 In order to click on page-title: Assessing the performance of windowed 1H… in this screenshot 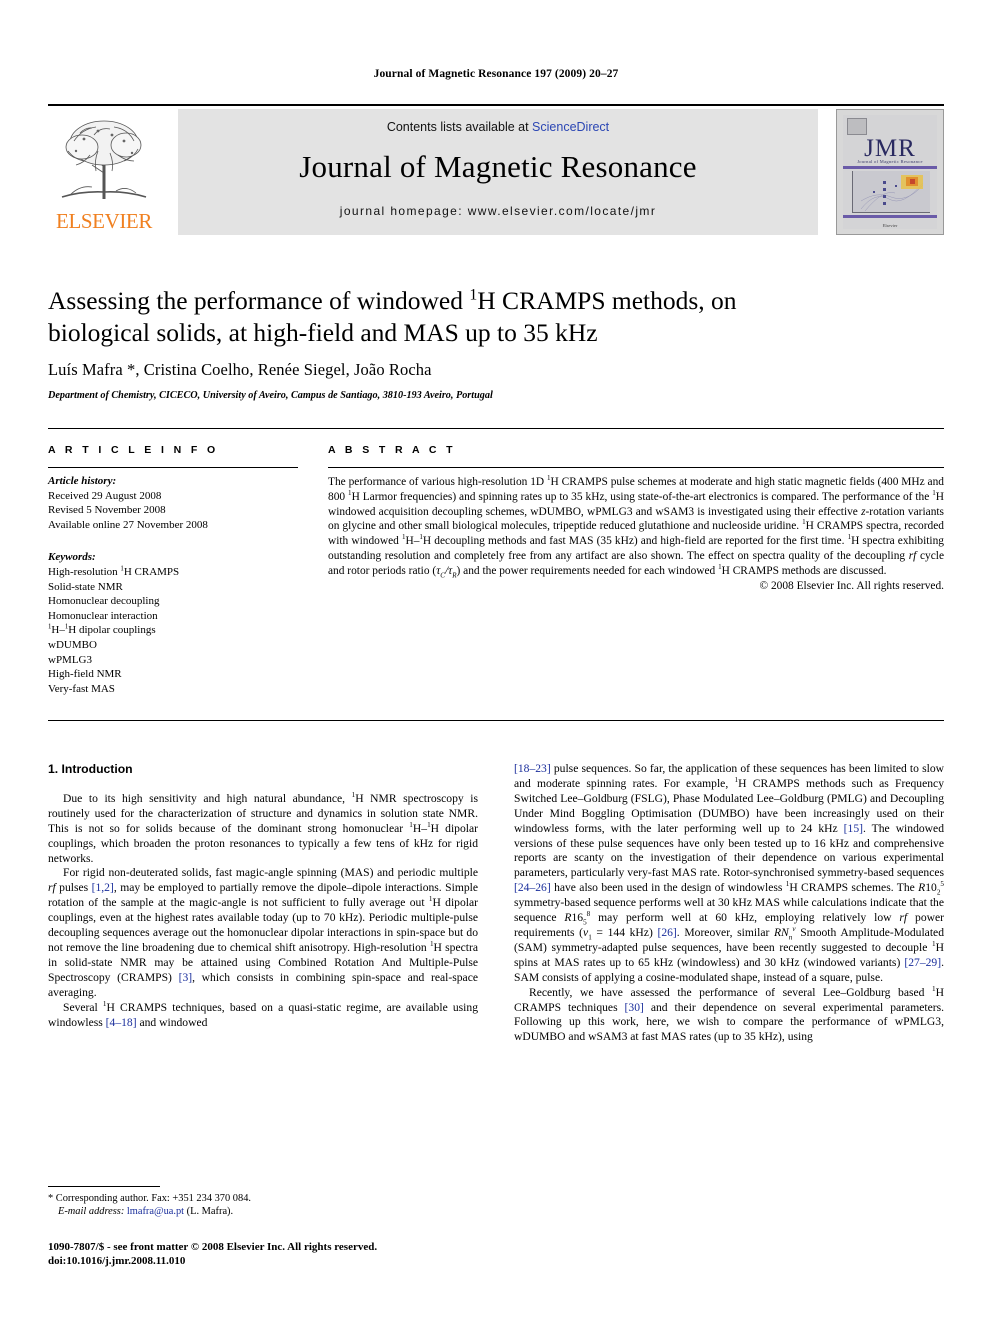, I will do `click(418, 317)`.